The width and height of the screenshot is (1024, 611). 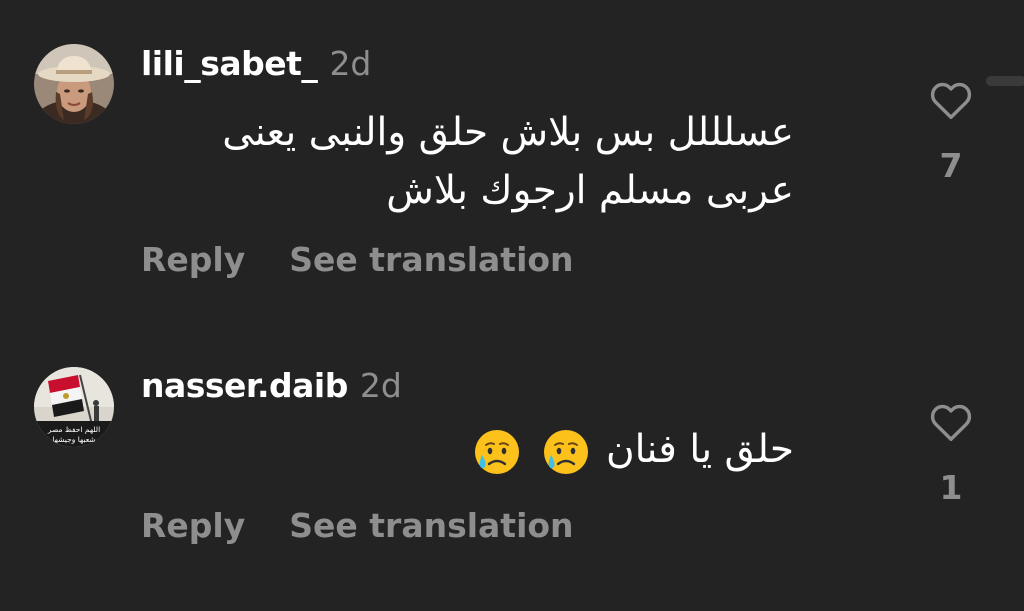 I want to click on comment-text: حلق يا فنان, so click(x=631, y=450).